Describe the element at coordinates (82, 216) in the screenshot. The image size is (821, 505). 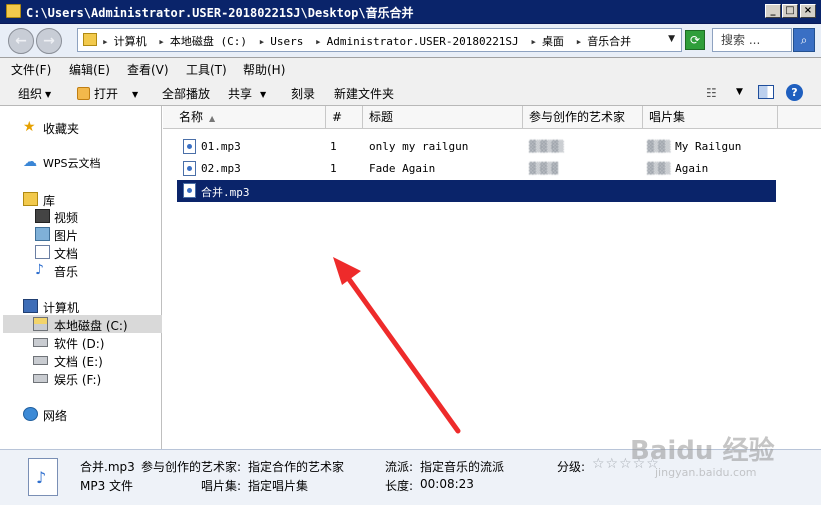
I see `nav-video: 视频` at that location.